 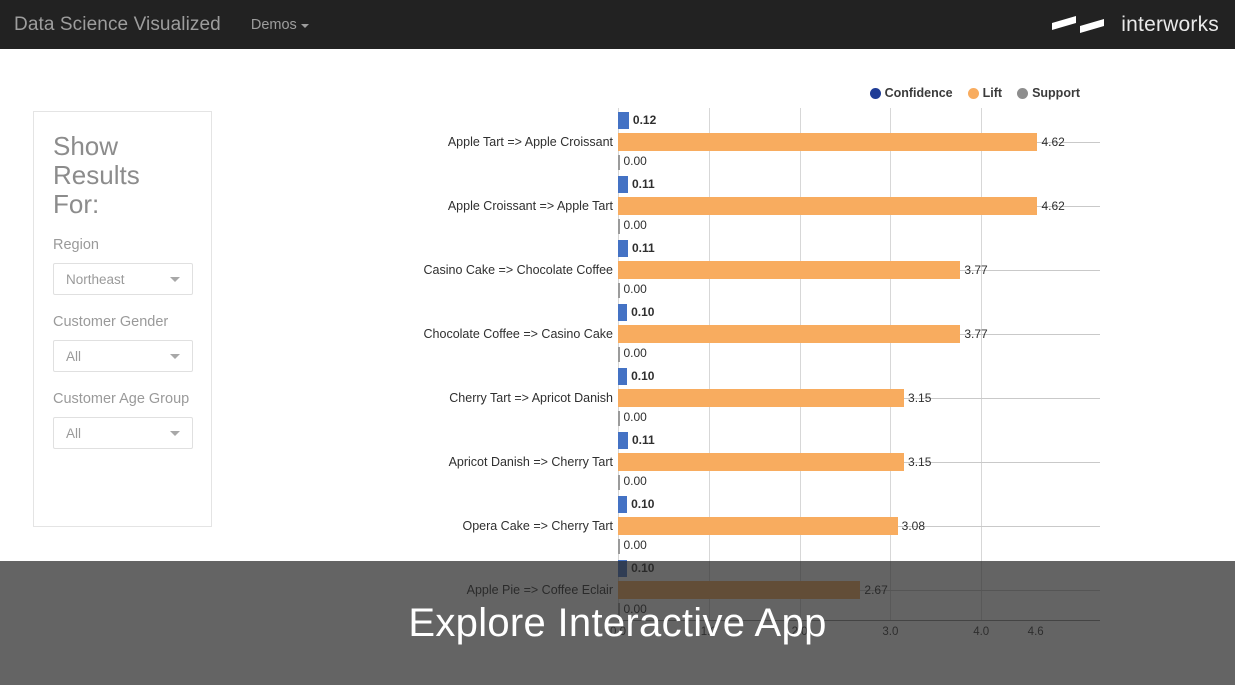 I want to click on interworks-parallelogram-mark, so click(x=1078, y=24).